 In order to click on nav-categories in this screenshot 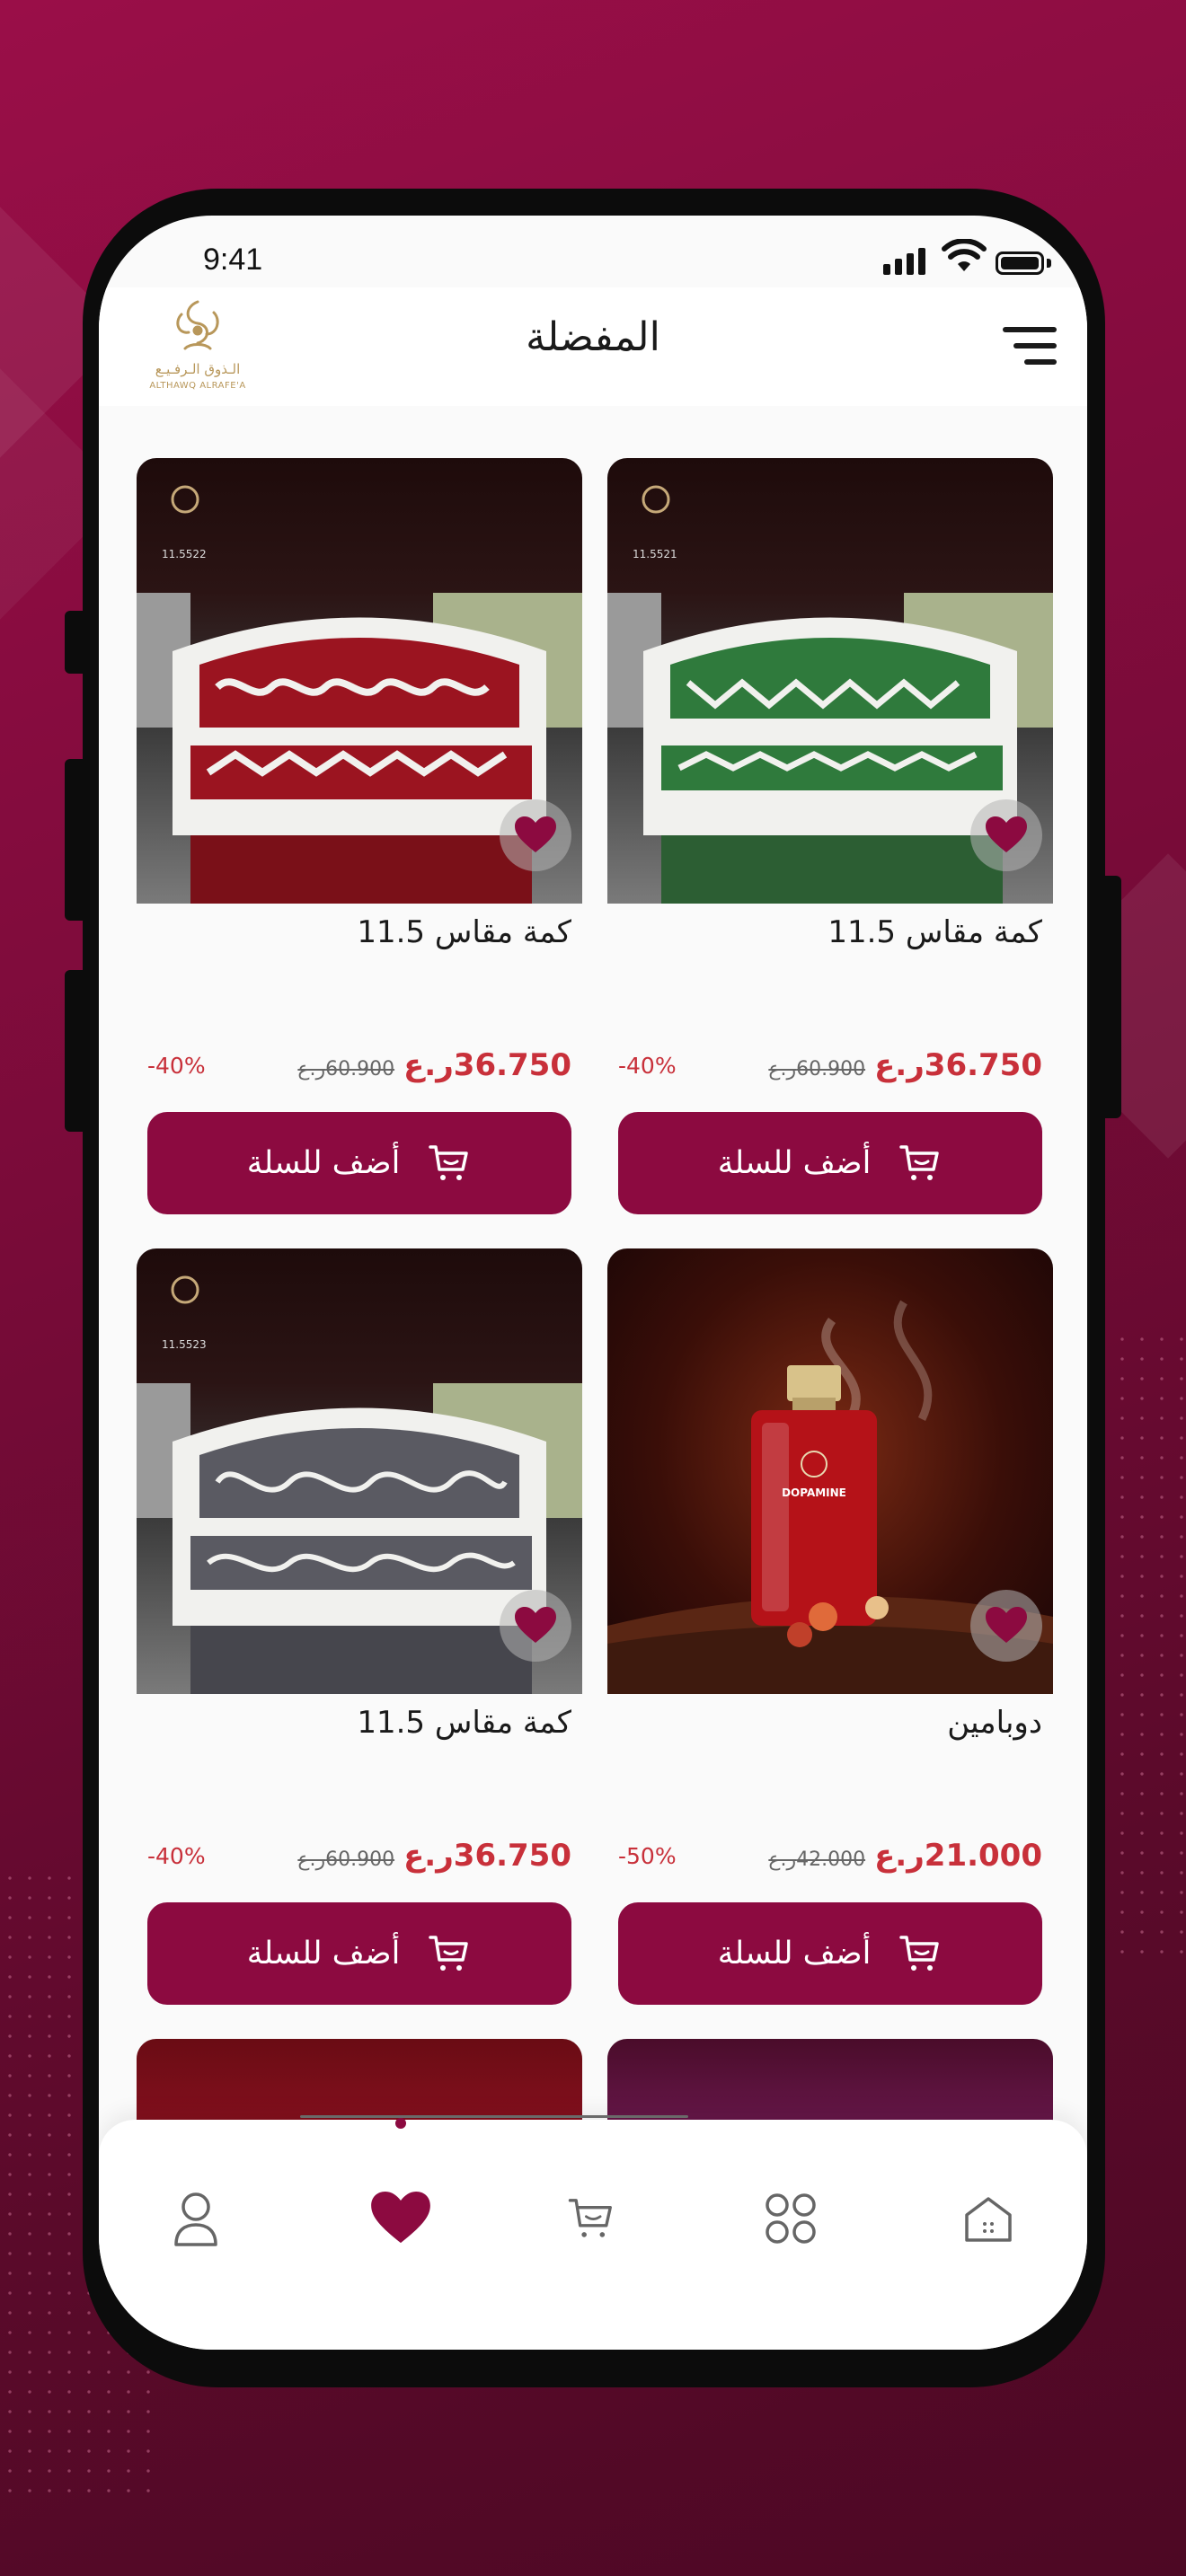, I will do `click(791, 2218)`.